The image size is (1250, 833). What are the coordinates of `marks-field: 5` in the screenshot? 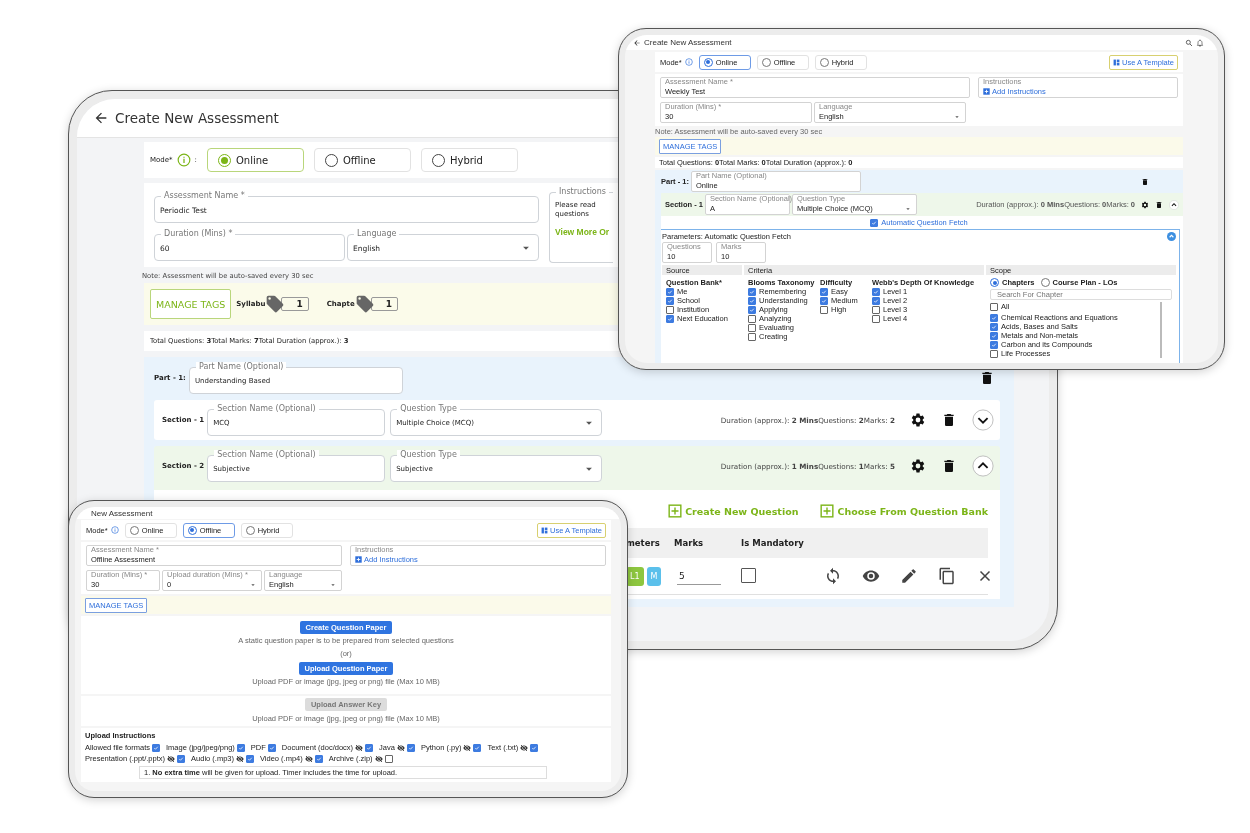 It's located at (699, 576).